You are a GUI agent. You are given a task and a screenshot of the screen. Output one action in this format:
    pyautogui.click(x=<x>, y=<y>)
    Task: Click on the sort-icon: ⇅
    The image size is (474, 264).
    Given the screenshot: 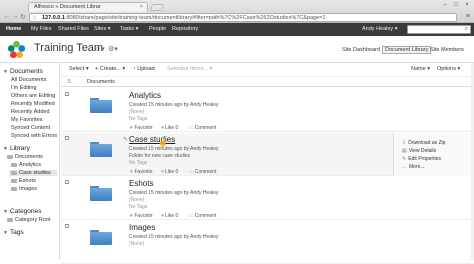 What is the action you would take?
    pyautogui.click(x=69, y=82)
    